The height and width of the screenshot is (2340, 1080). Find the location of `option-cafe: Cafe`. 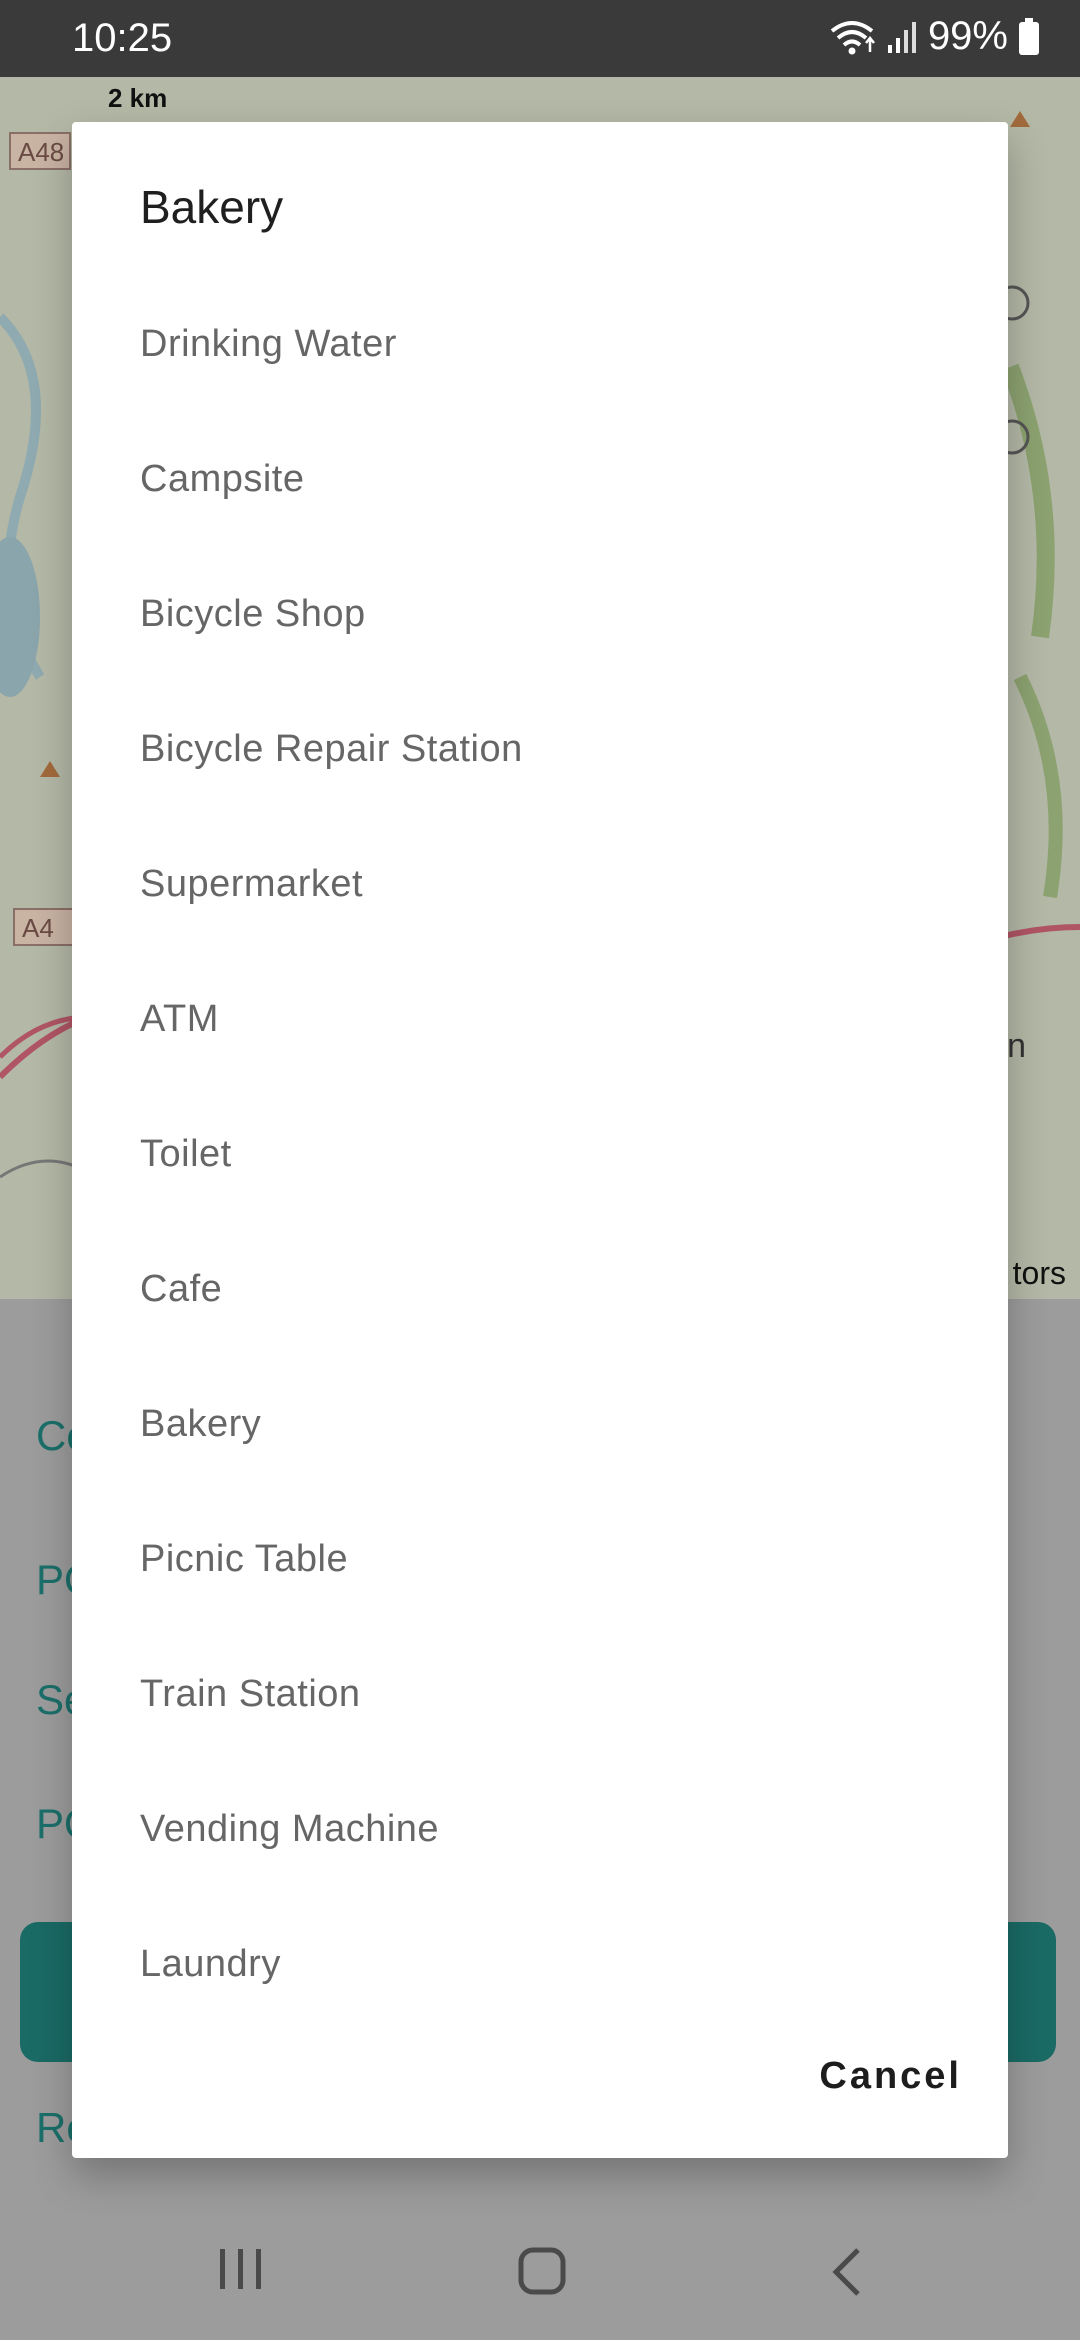

option-cafe: Cafe is located at coordinates (540, 1289).